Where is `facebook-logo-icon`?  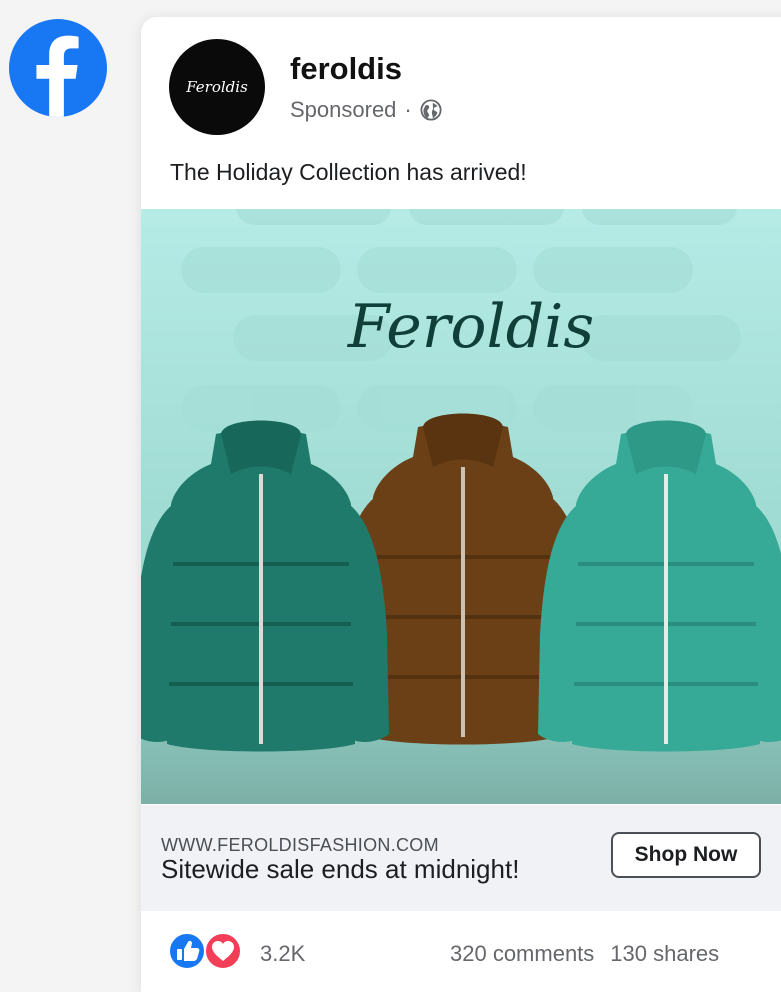 facebook-logo-icon is located at coordinates (58, 68).